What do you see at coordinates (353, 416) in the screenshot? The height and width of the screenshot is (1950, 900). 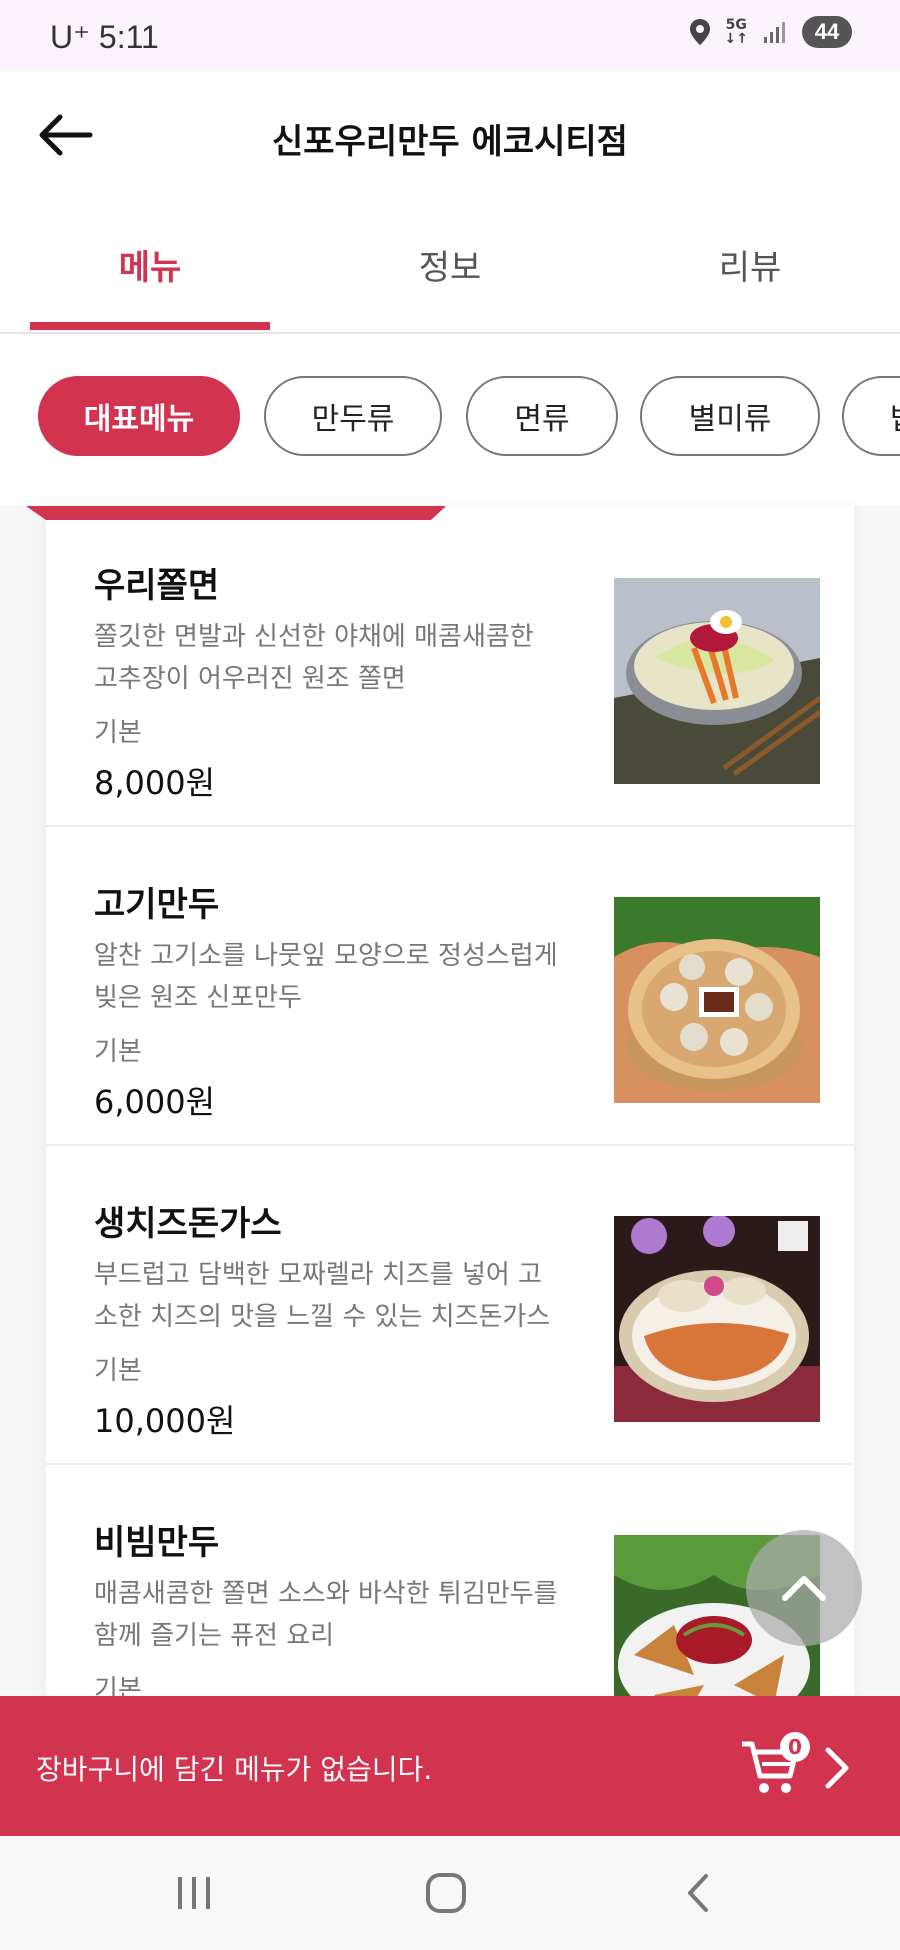 I see `chip-dumplings: 만두류` at bounding box center [353, 416].